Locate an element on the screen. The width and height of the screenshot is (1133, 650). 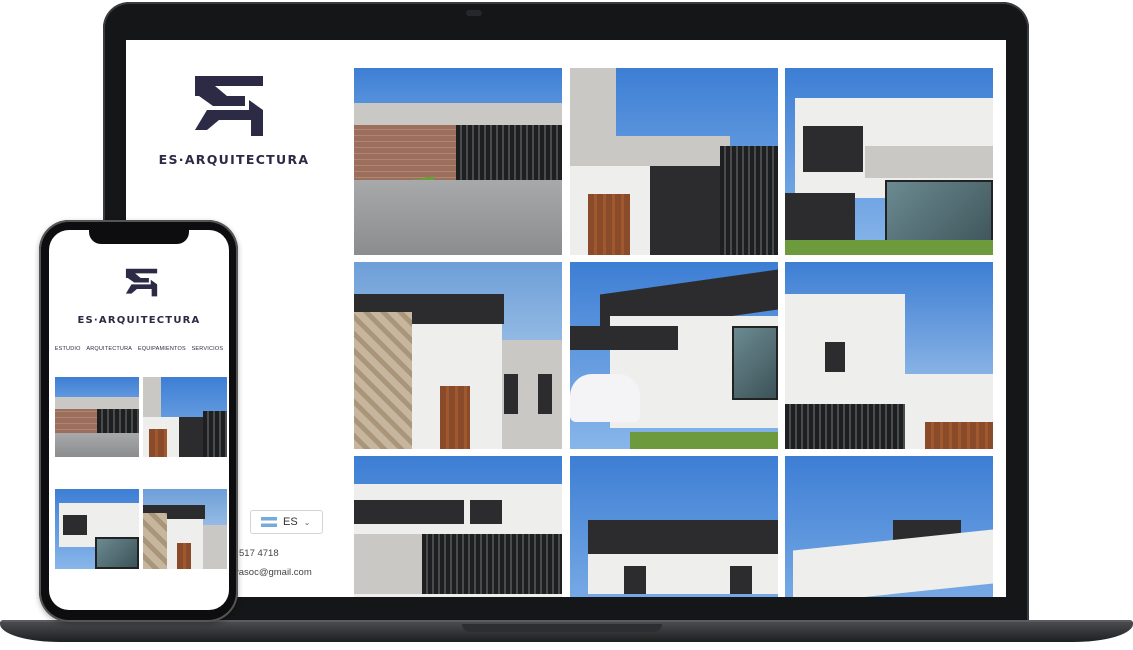
contact-phone: 517 4718 is located at coordinates (259, 553).